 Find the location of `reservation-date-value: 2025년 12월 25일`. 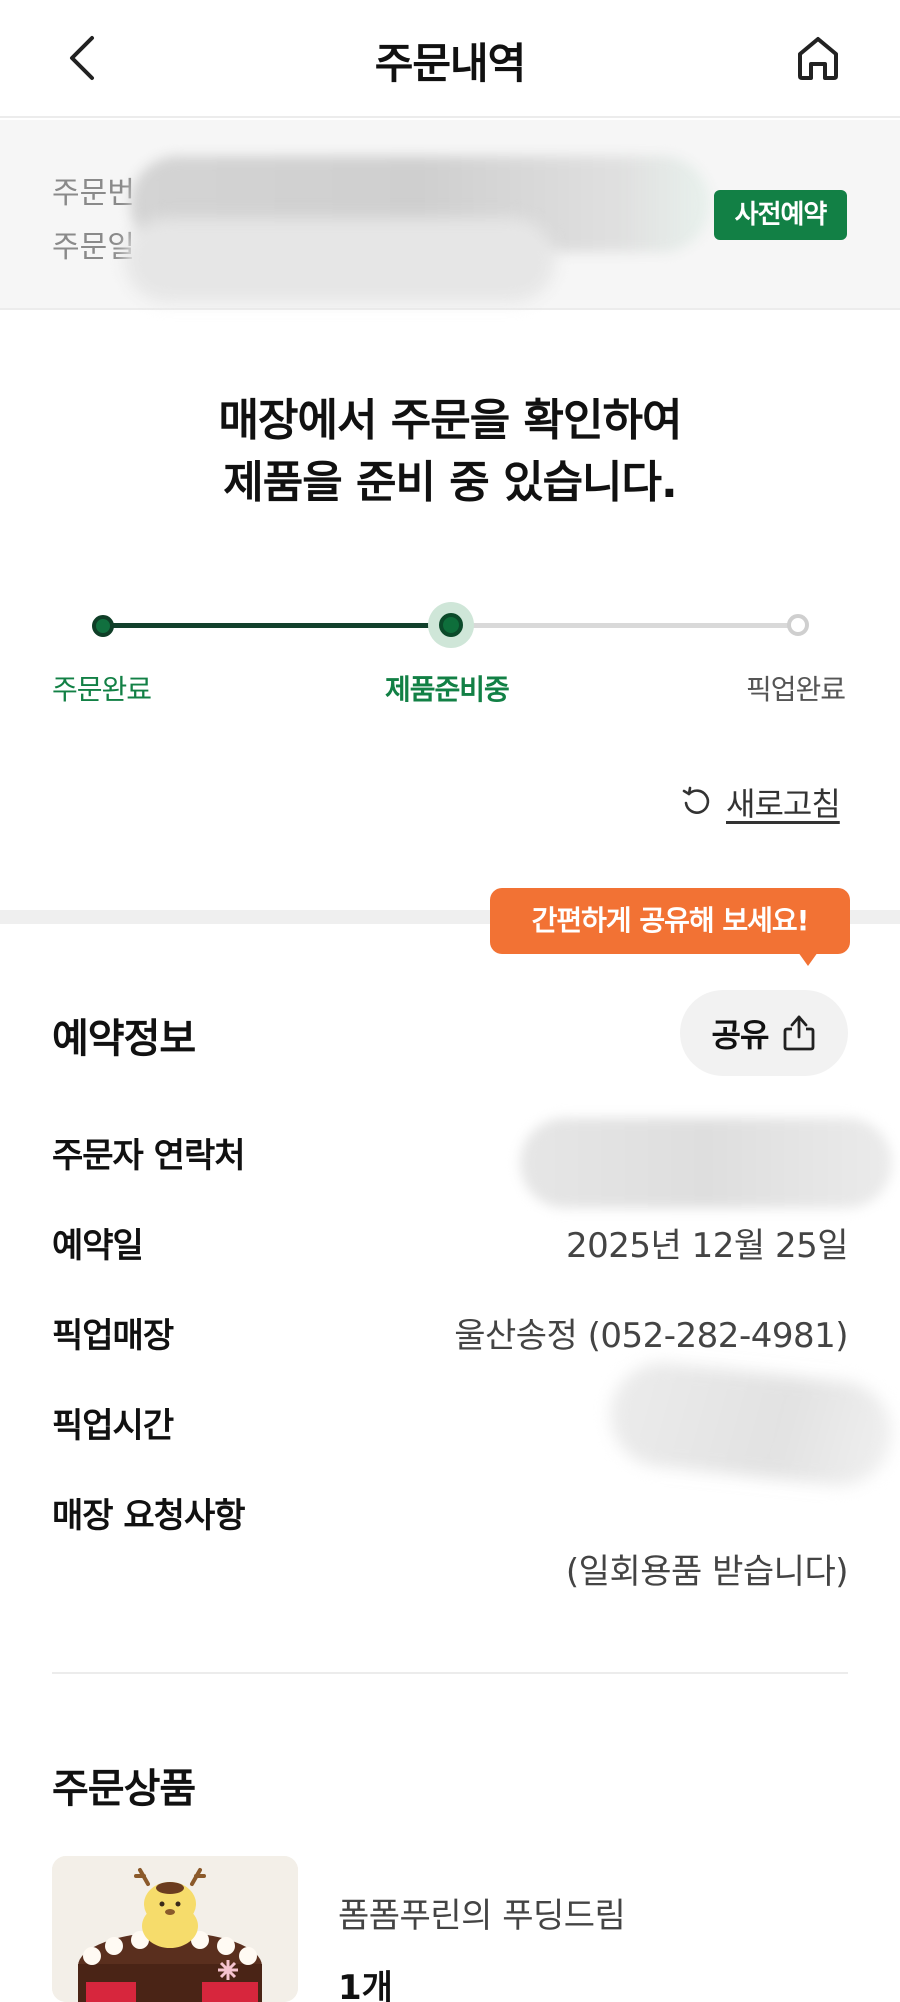

reservation-date-value: 2025년 12월 25일 is located at coordinates (707, 1246).